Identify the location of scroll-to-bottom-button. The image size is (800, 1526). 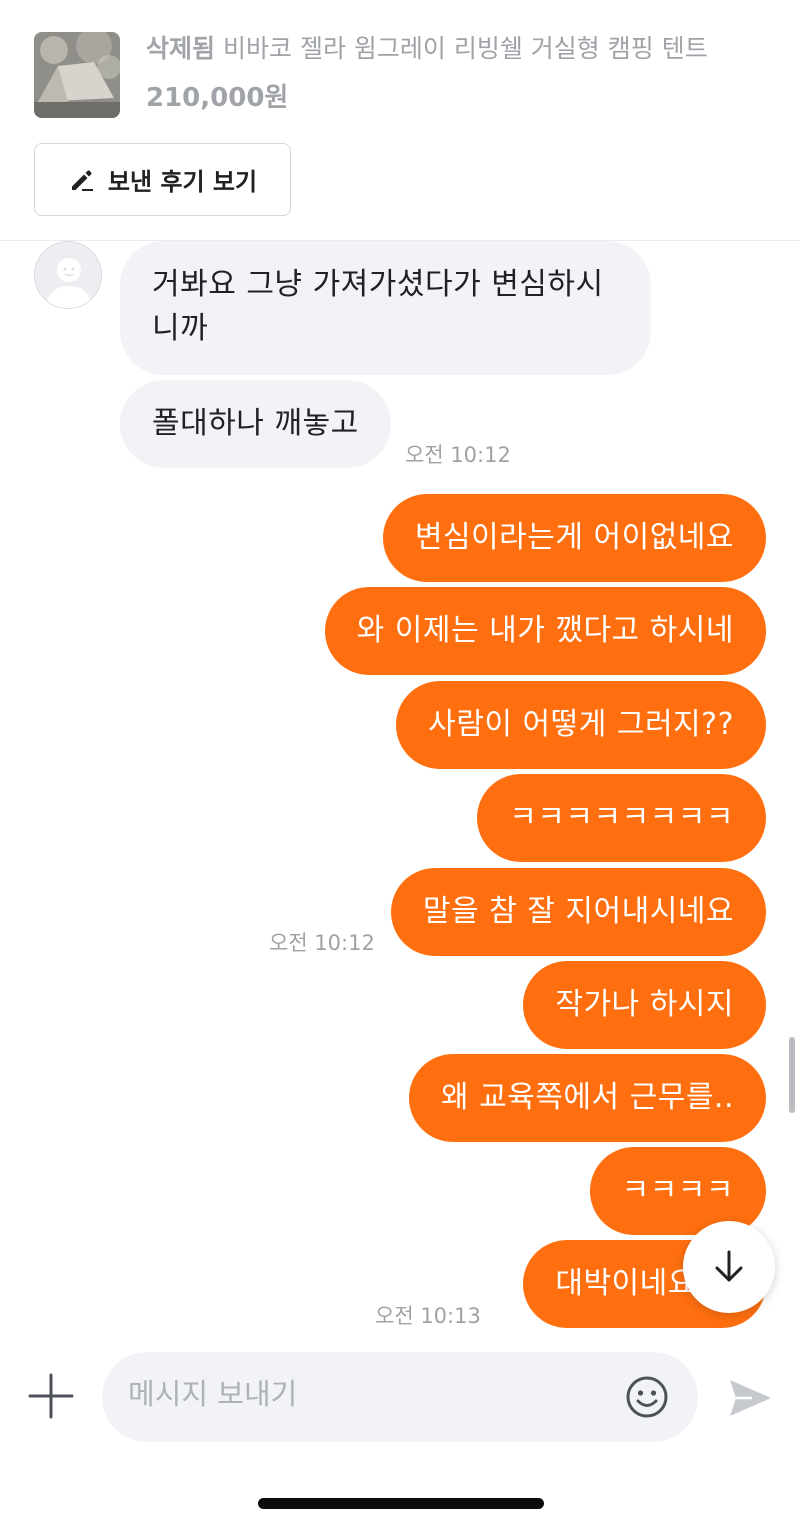
(729, 1267).